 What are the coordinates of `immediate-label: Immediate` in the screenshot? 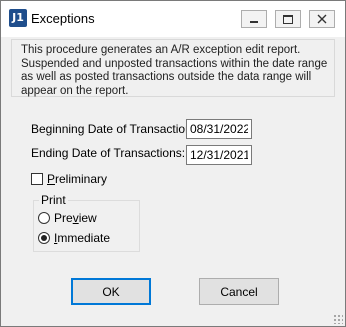 It's located at (82, 238).